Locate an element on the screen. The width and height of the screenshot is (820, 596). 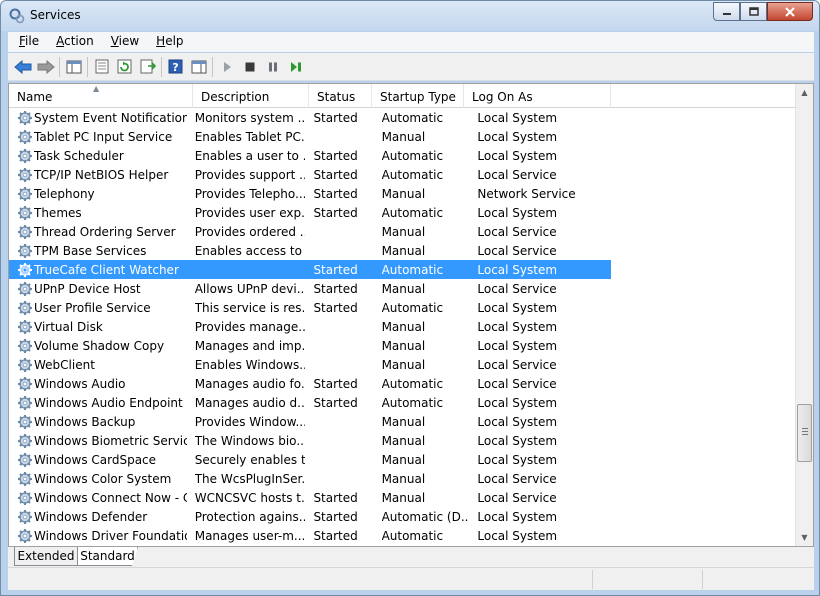
column-header-log-on-as: Log On As is located at coordinates (537, 96).